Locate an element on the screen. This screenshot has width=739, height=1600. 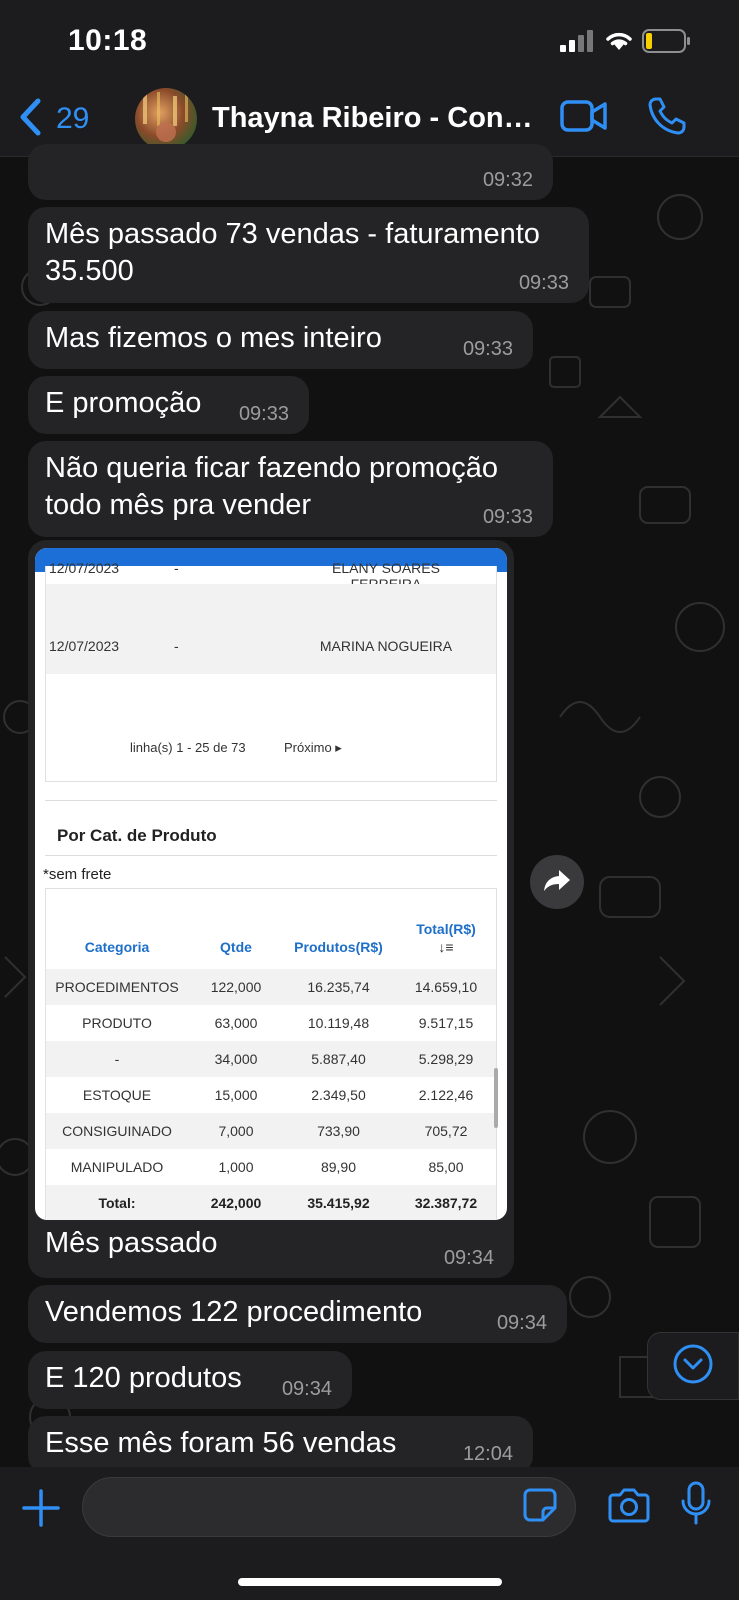
cell-qty: 1,000 is located at coordinates (236, 1167).